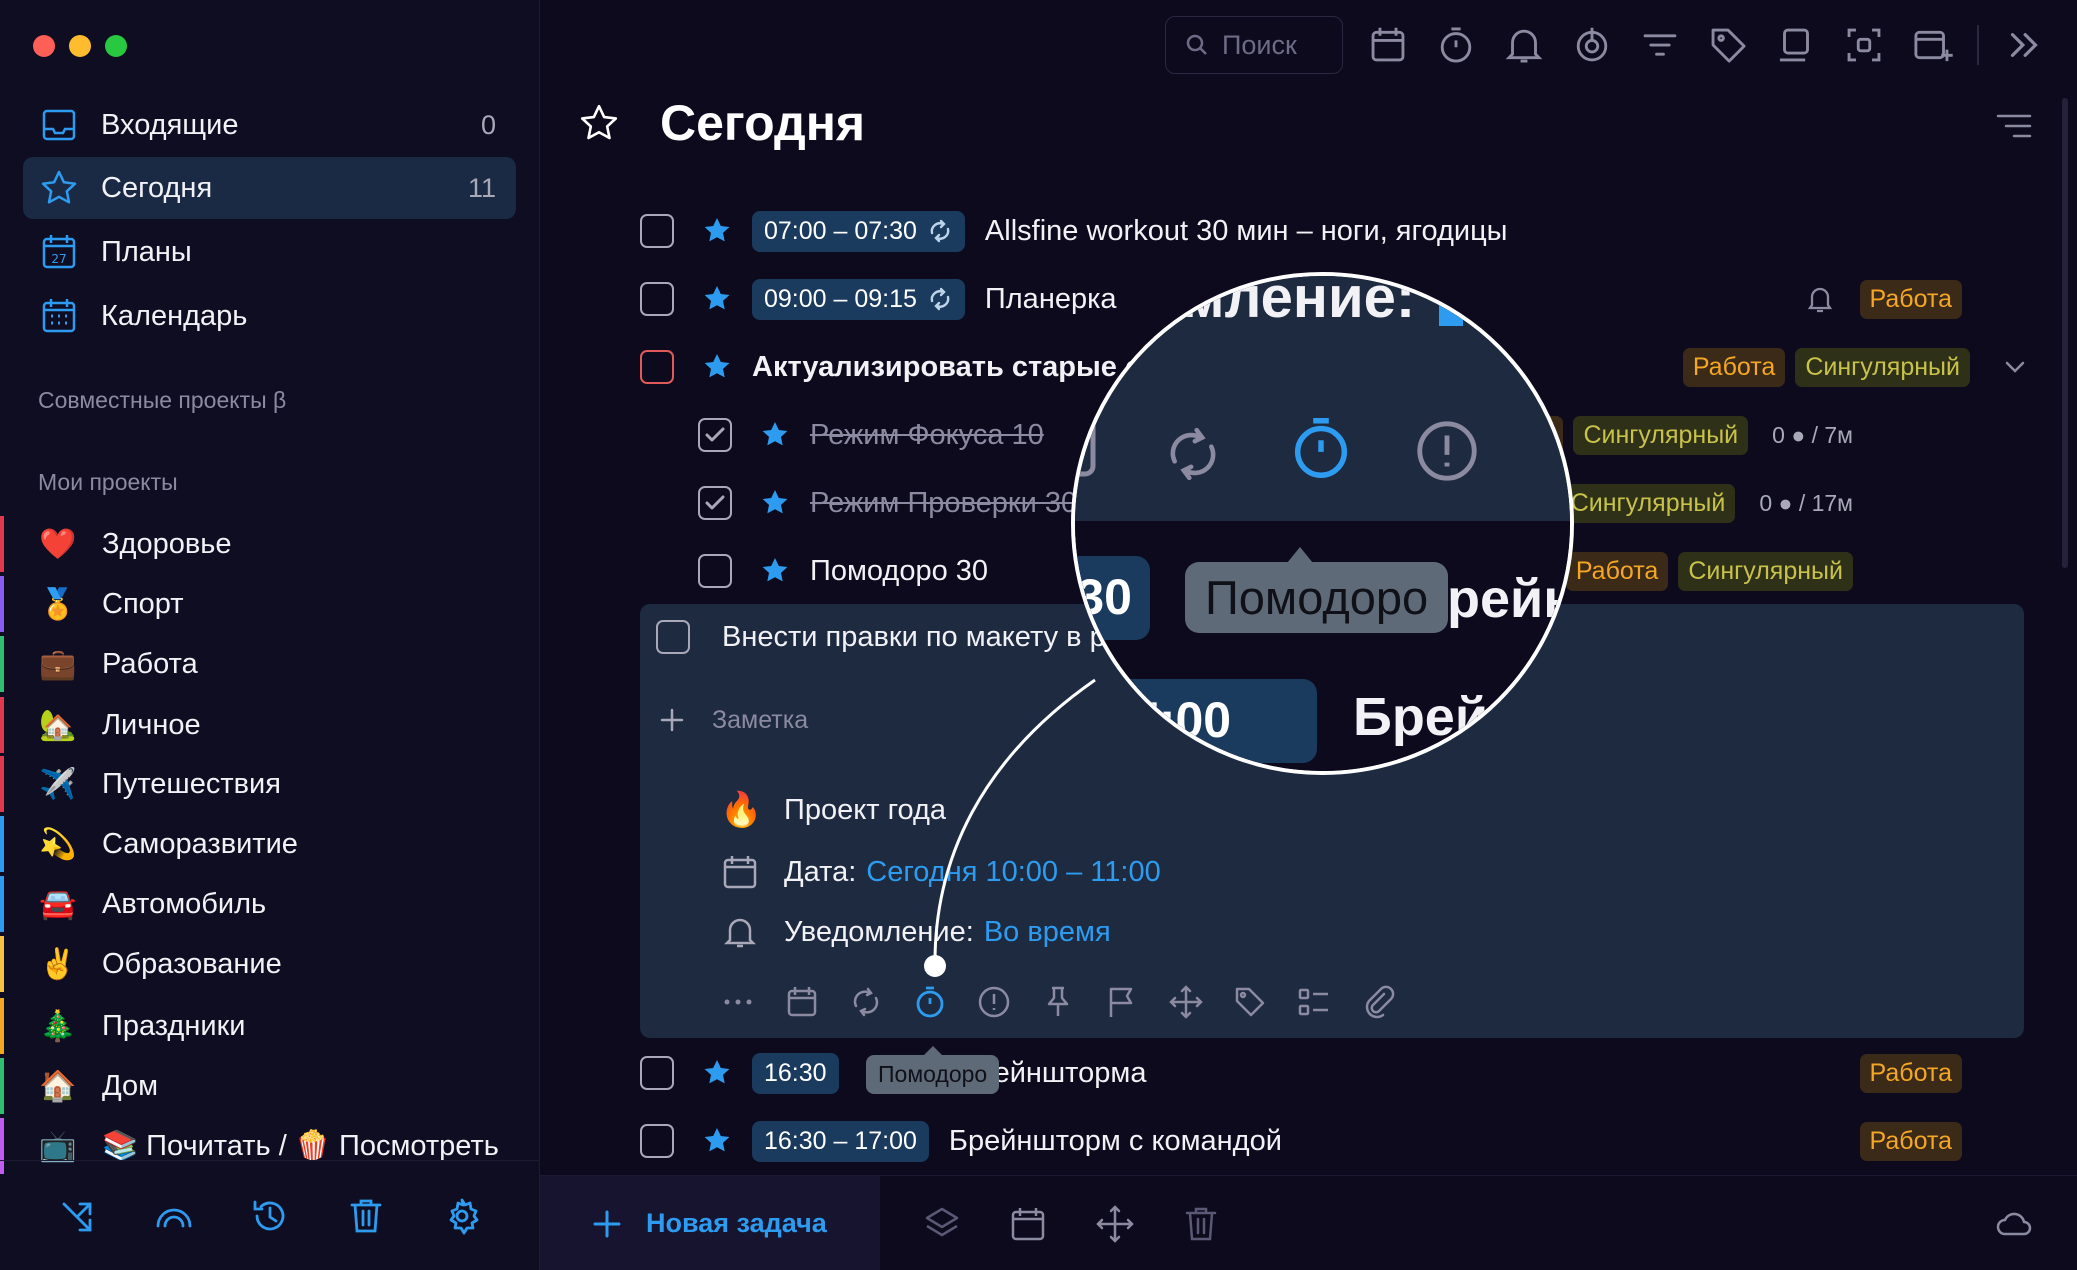  I want to click on rainbow-icon, so click(174, 1216).